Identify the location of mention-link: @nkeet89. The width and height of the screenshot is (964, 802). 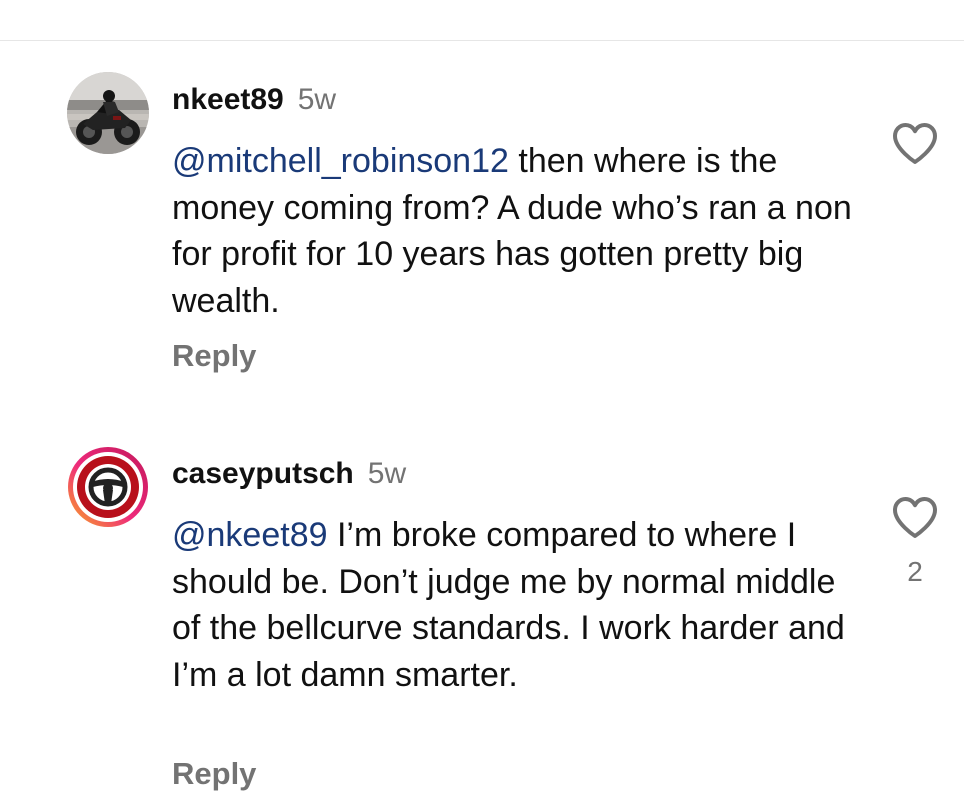
(250, 535).